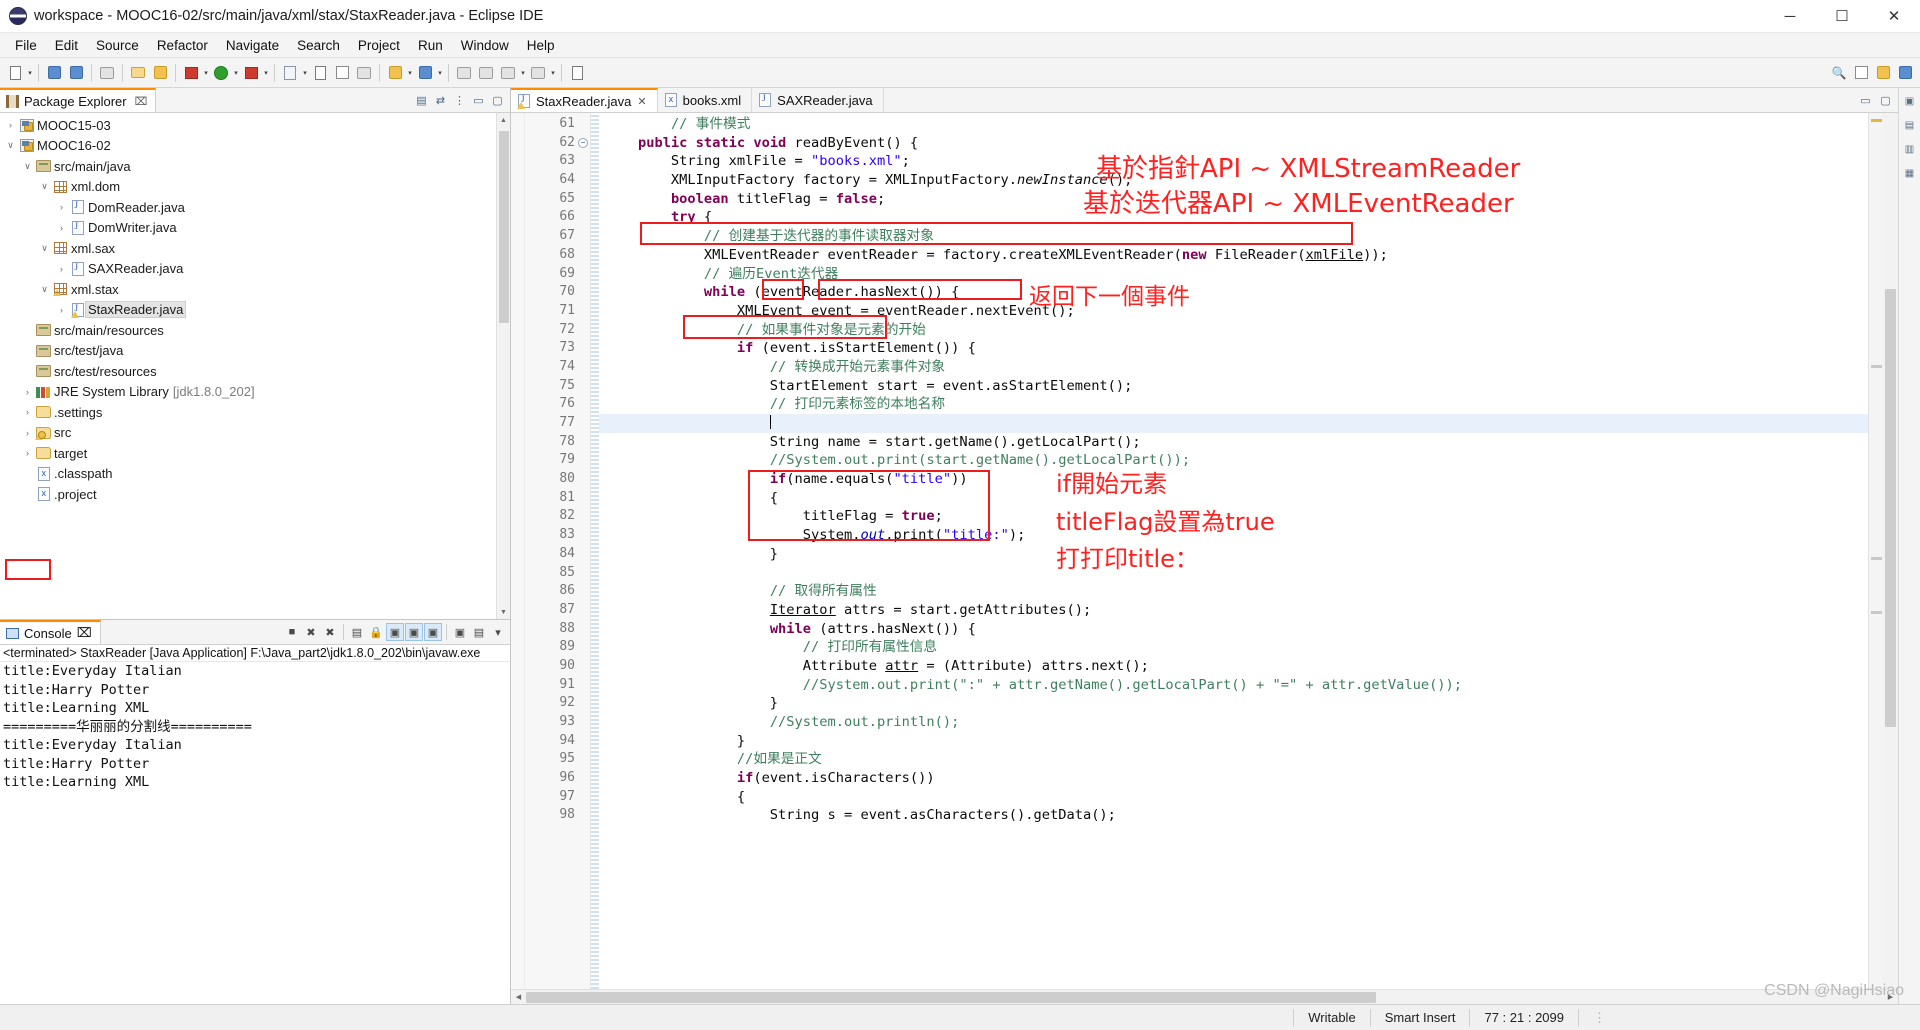  I want to click on mark-occurrences-dropdown-icon: ▾, so click(410, 73).